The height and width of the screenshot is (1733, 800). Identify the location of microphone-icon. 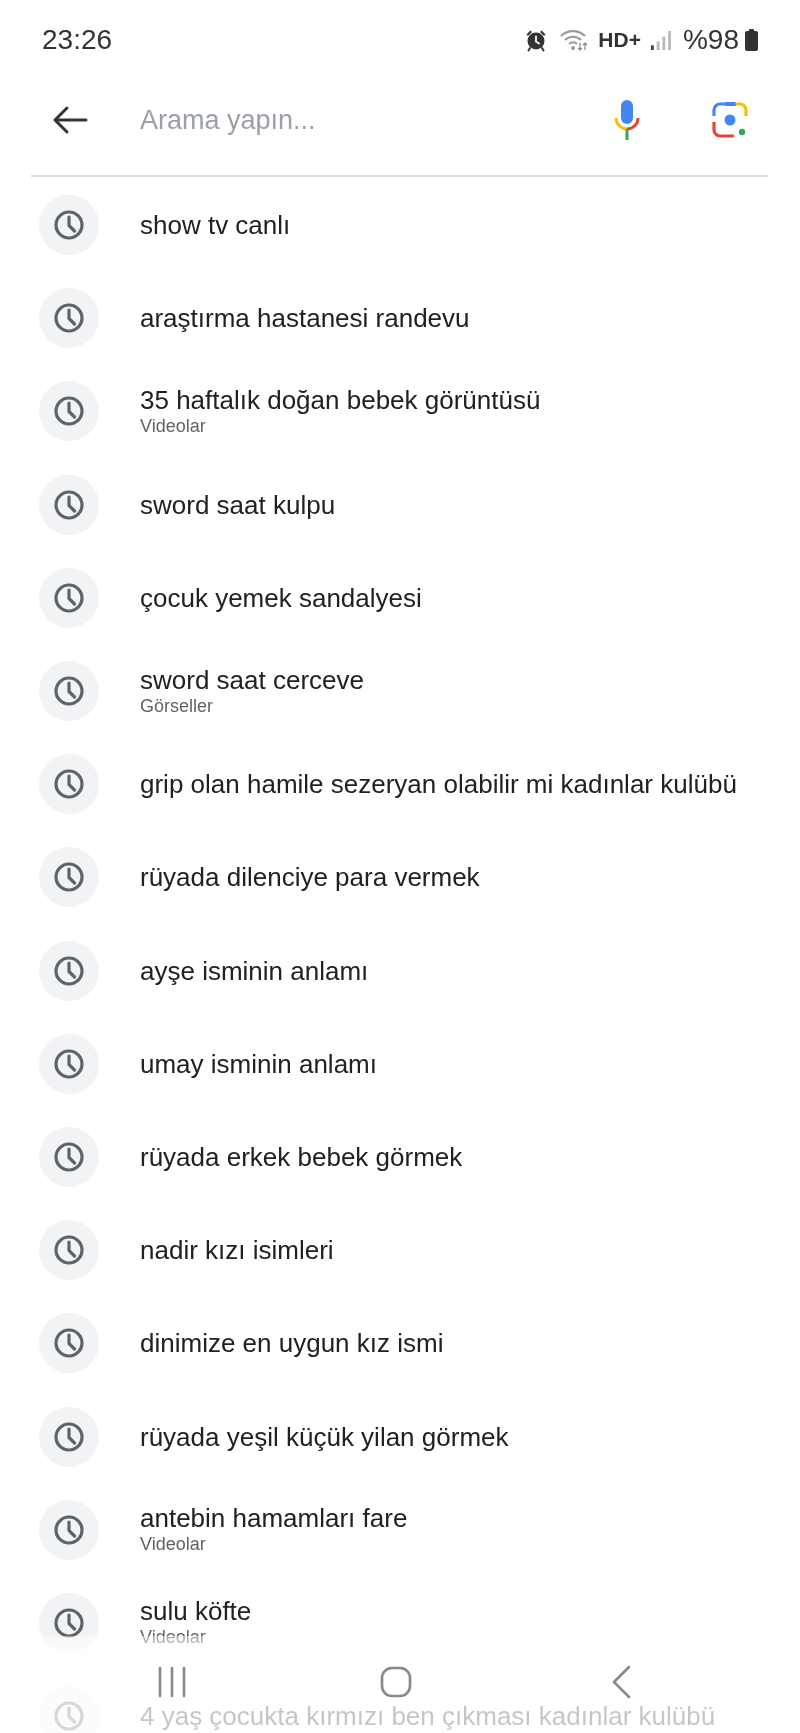
(627, 120).